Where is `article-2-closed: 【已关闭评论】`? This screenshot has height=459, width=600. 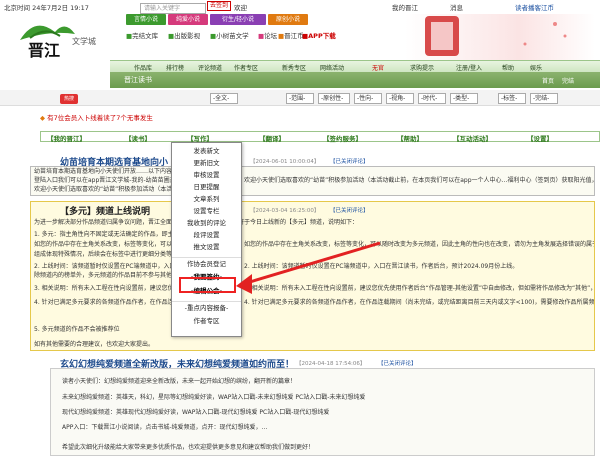
article-2-closed: 【已关闭评论】 is located at coordinates (349, 211).